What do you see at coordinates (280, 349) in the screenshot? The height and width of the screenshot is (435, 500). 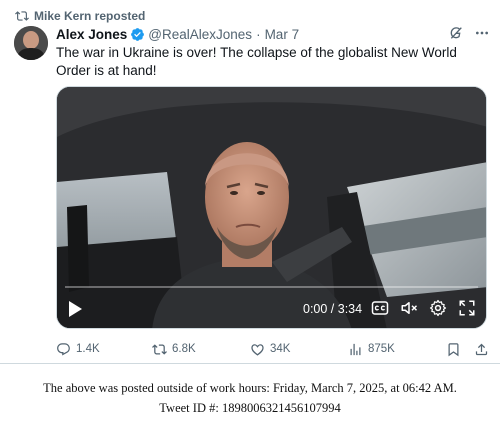 I see `like-count: 34K` at bounding box center [280, 349].